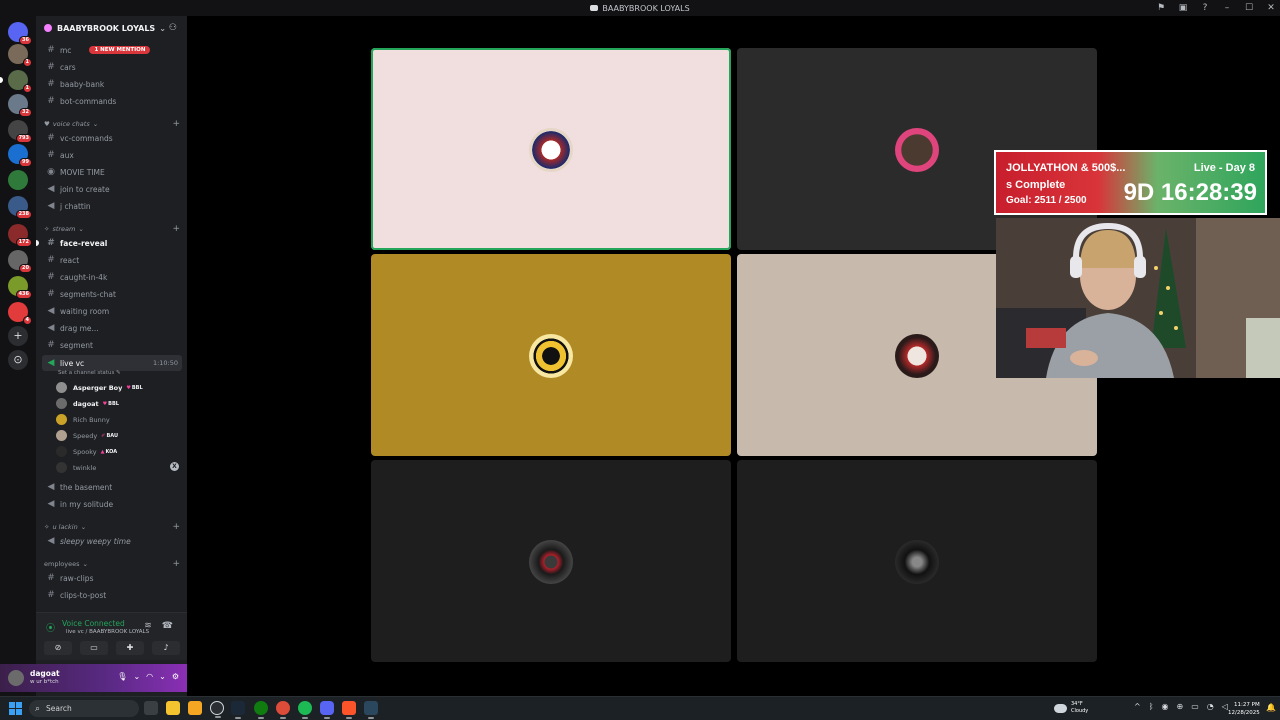  Describe the element at coordinates (20, 287) in the screenshot. I see `server-icon: 436` at that location.